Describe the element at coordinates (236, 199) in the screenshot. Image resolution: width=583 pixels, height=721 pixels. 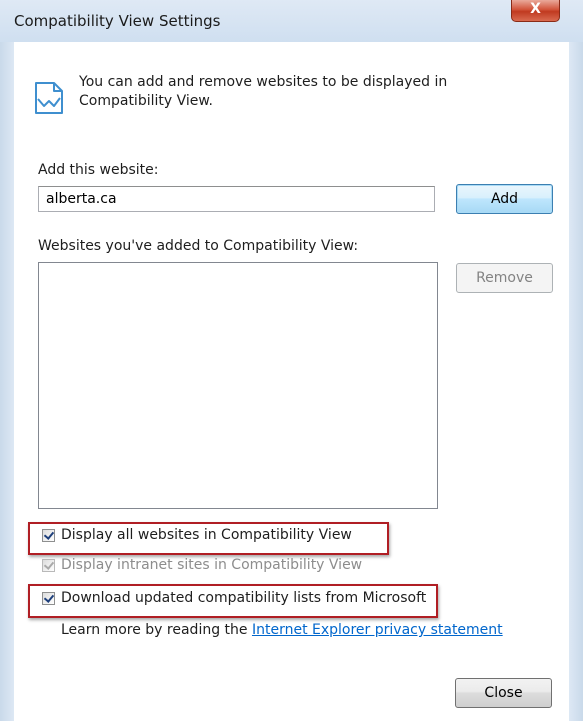
I see `add-website-input` at that location.